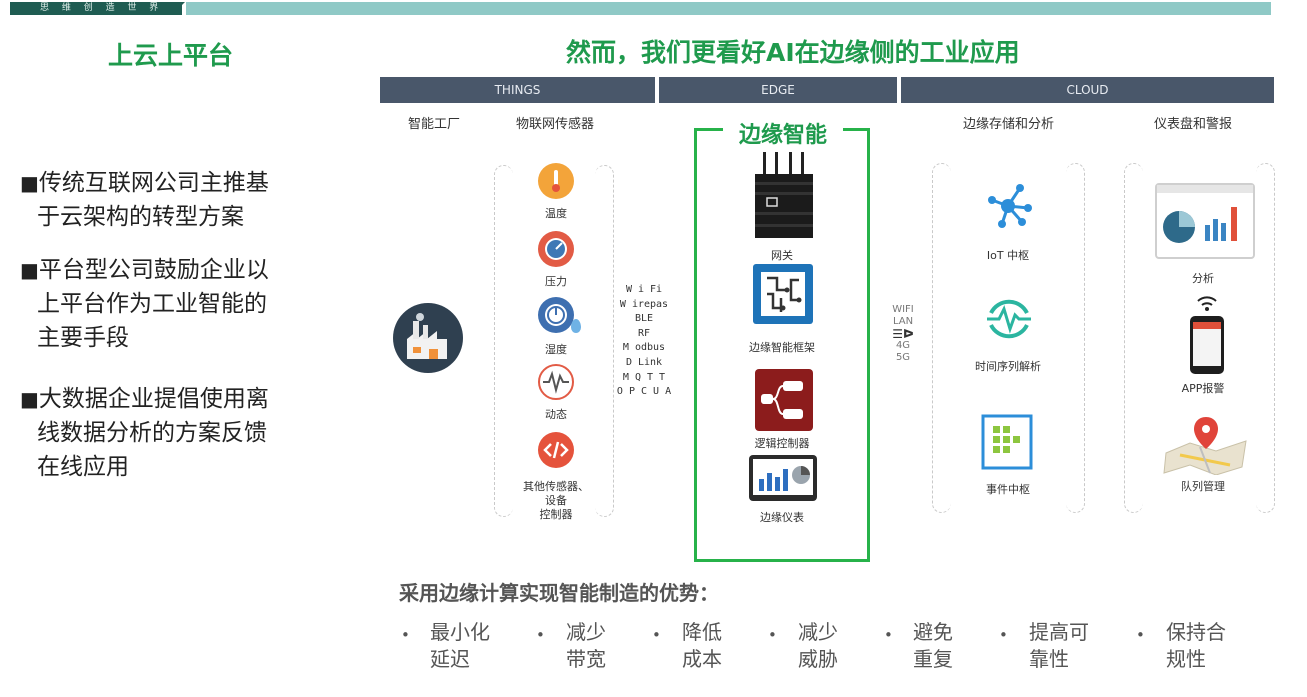  What do you see at coordinates (1009, 319) in the screenshot?
I see `time-series-icon` at bounding box center [1009, 319].